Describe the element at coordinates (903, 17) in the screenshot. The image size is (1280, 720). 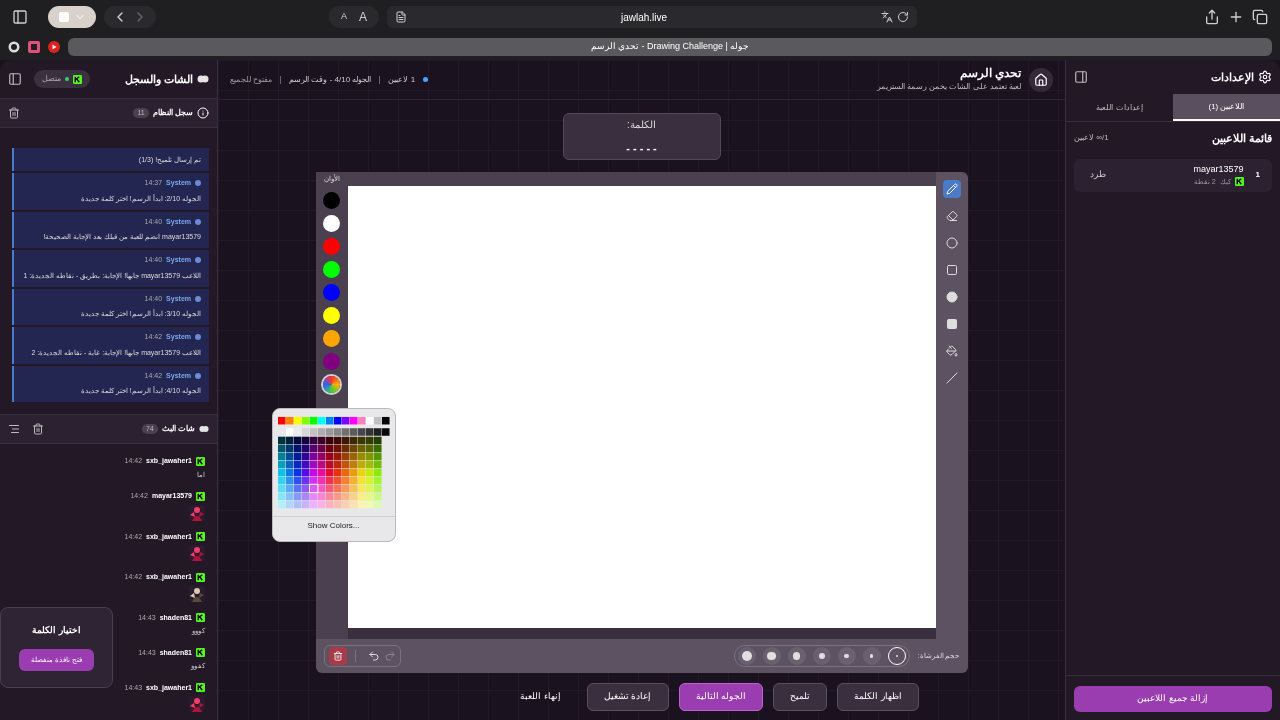
I see `reload-icon` at that location.